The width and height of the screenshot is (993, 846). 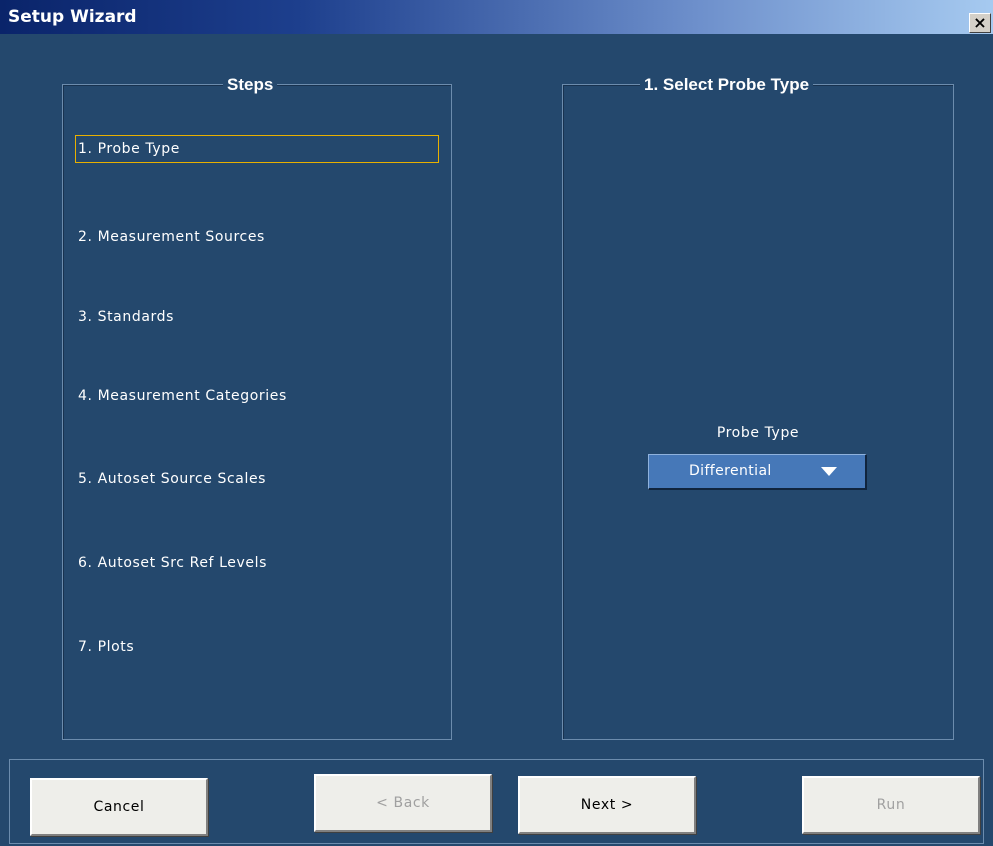 I want to click on cancel-button: Cancel, so click(x=119, y=807).